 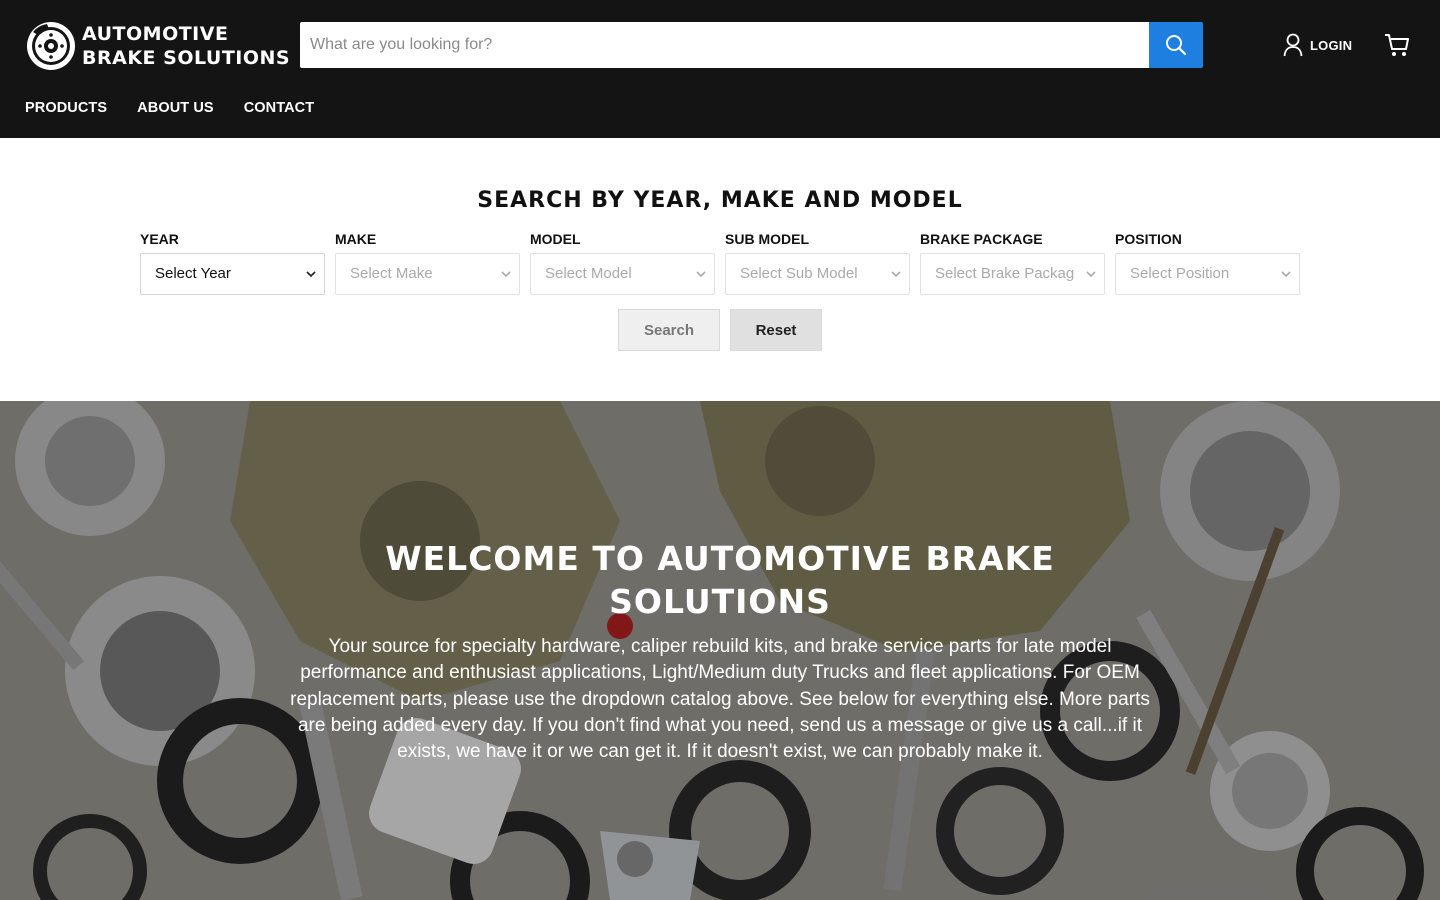 What do you see at coordinates (279, 108) in the screenshot?
I see `nav-item-contact: CONTACT` at bounding box center [279, 108].